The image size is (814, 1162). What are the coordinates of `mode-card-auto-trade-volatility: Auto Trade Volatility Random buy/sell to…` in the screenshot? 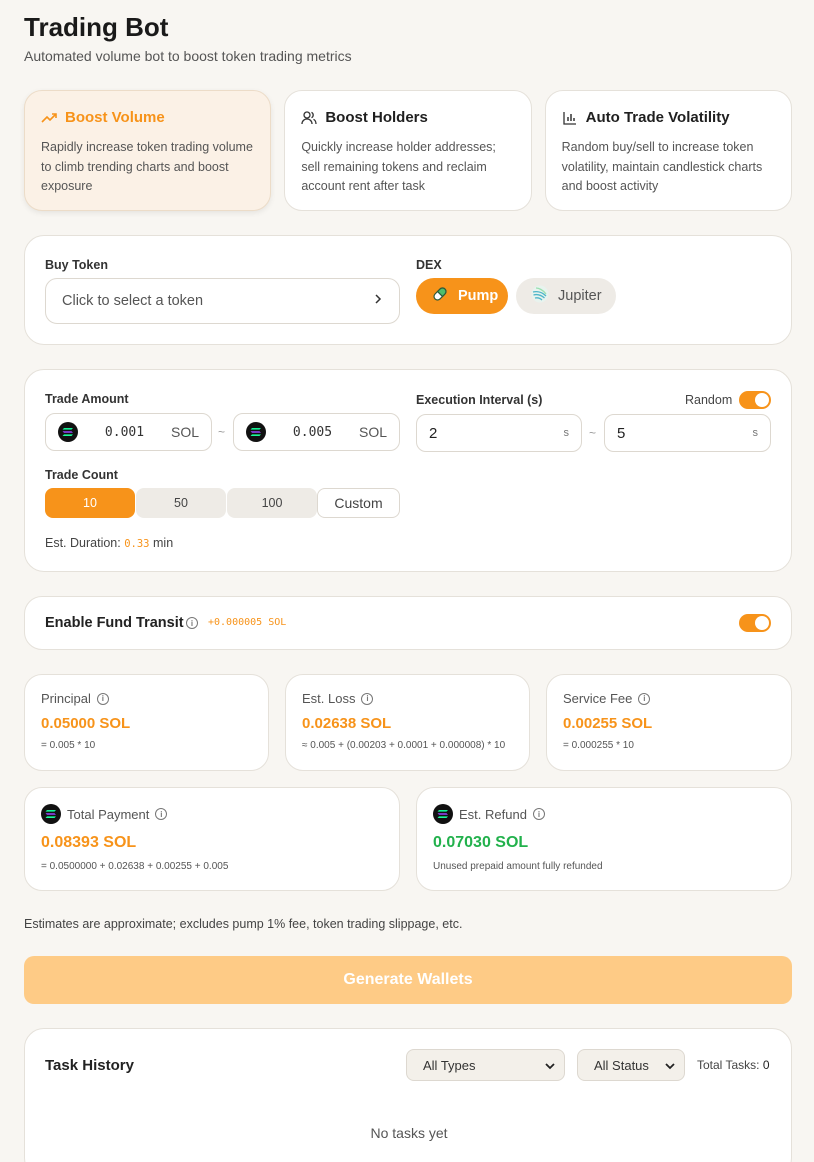 It's located at (668, 150).